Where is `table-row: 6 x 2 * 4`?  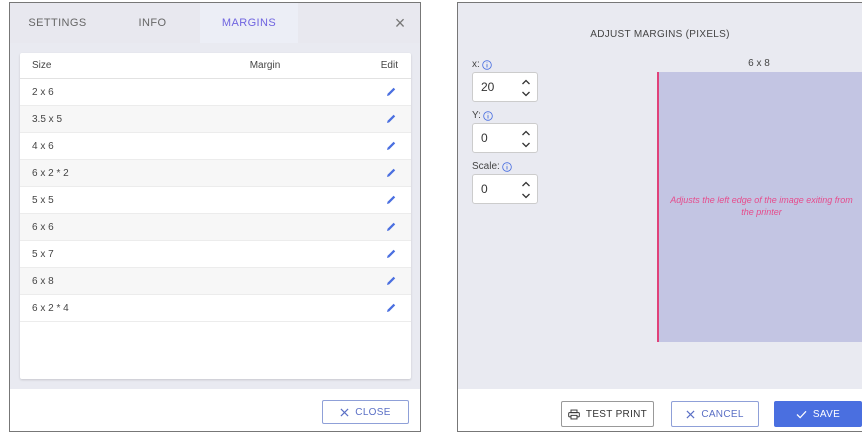
table-row: 6 x 2 * 4 is located at coordinates (215, 308).